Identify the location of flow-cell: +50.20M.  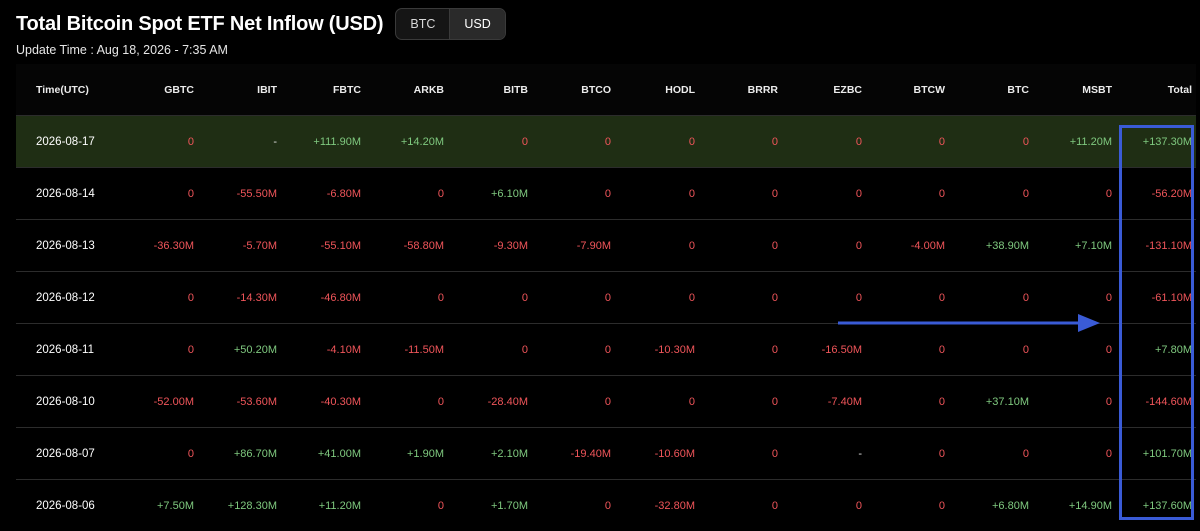
(239, 349).